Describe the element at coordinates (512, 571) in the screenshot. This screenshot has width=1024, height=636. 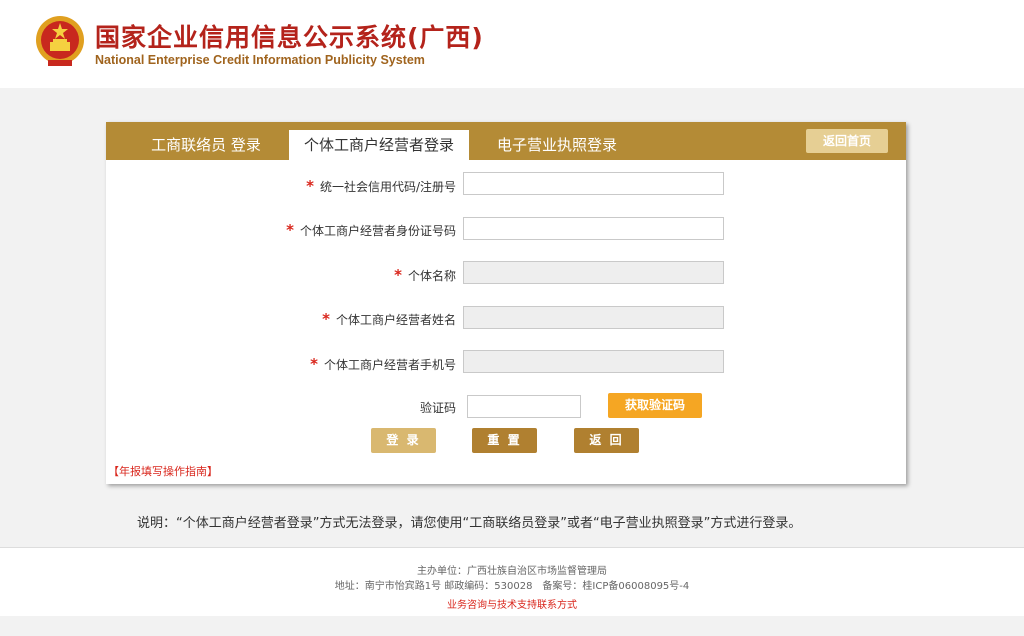
I see `footer-sponsor: 主办单位：广西壮族自治区市场监督管理局` at that location.